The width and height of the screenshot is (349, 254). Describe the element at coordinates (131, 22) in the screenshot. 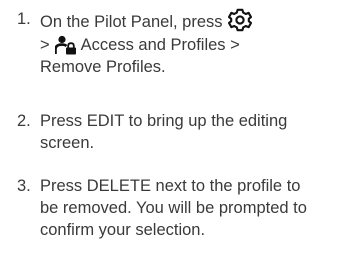

I see `step-text: On the Pilot Panel, press` at that location.